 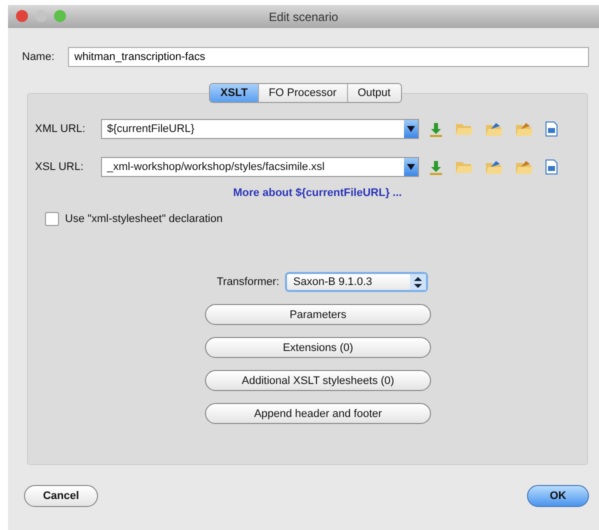 I want to click on option-button: Extensions (0), so click(x=318, y=347).